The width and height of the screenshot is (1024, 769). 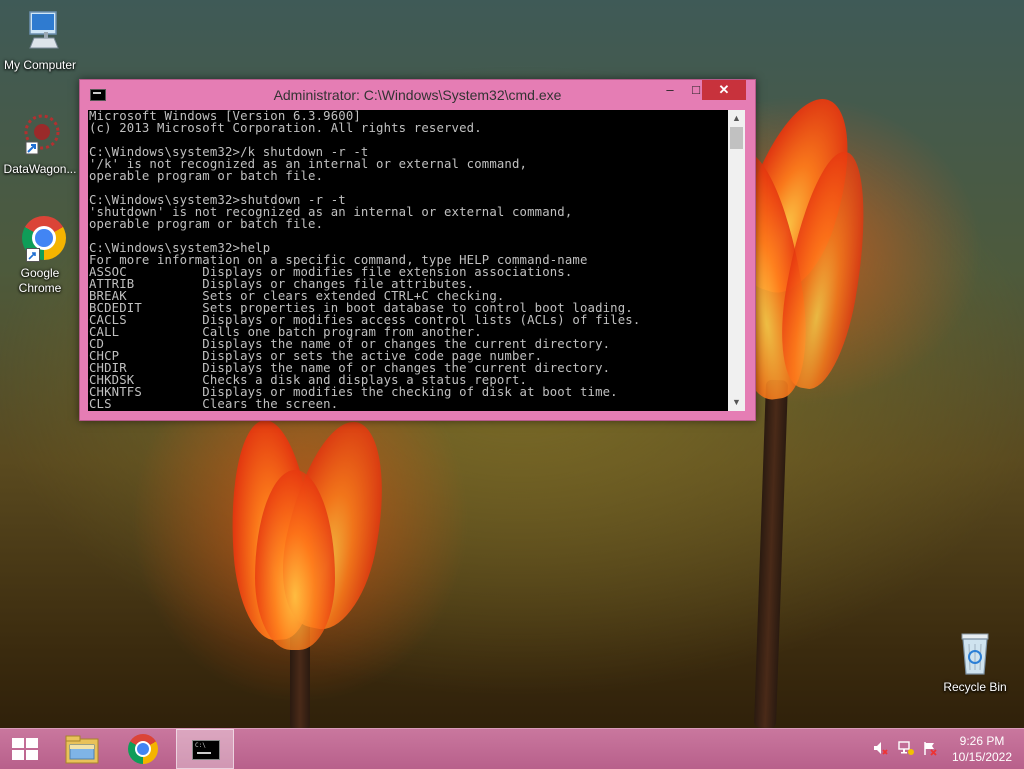 I want to click on action-center-flag-icon, so click(x=930, y=748).